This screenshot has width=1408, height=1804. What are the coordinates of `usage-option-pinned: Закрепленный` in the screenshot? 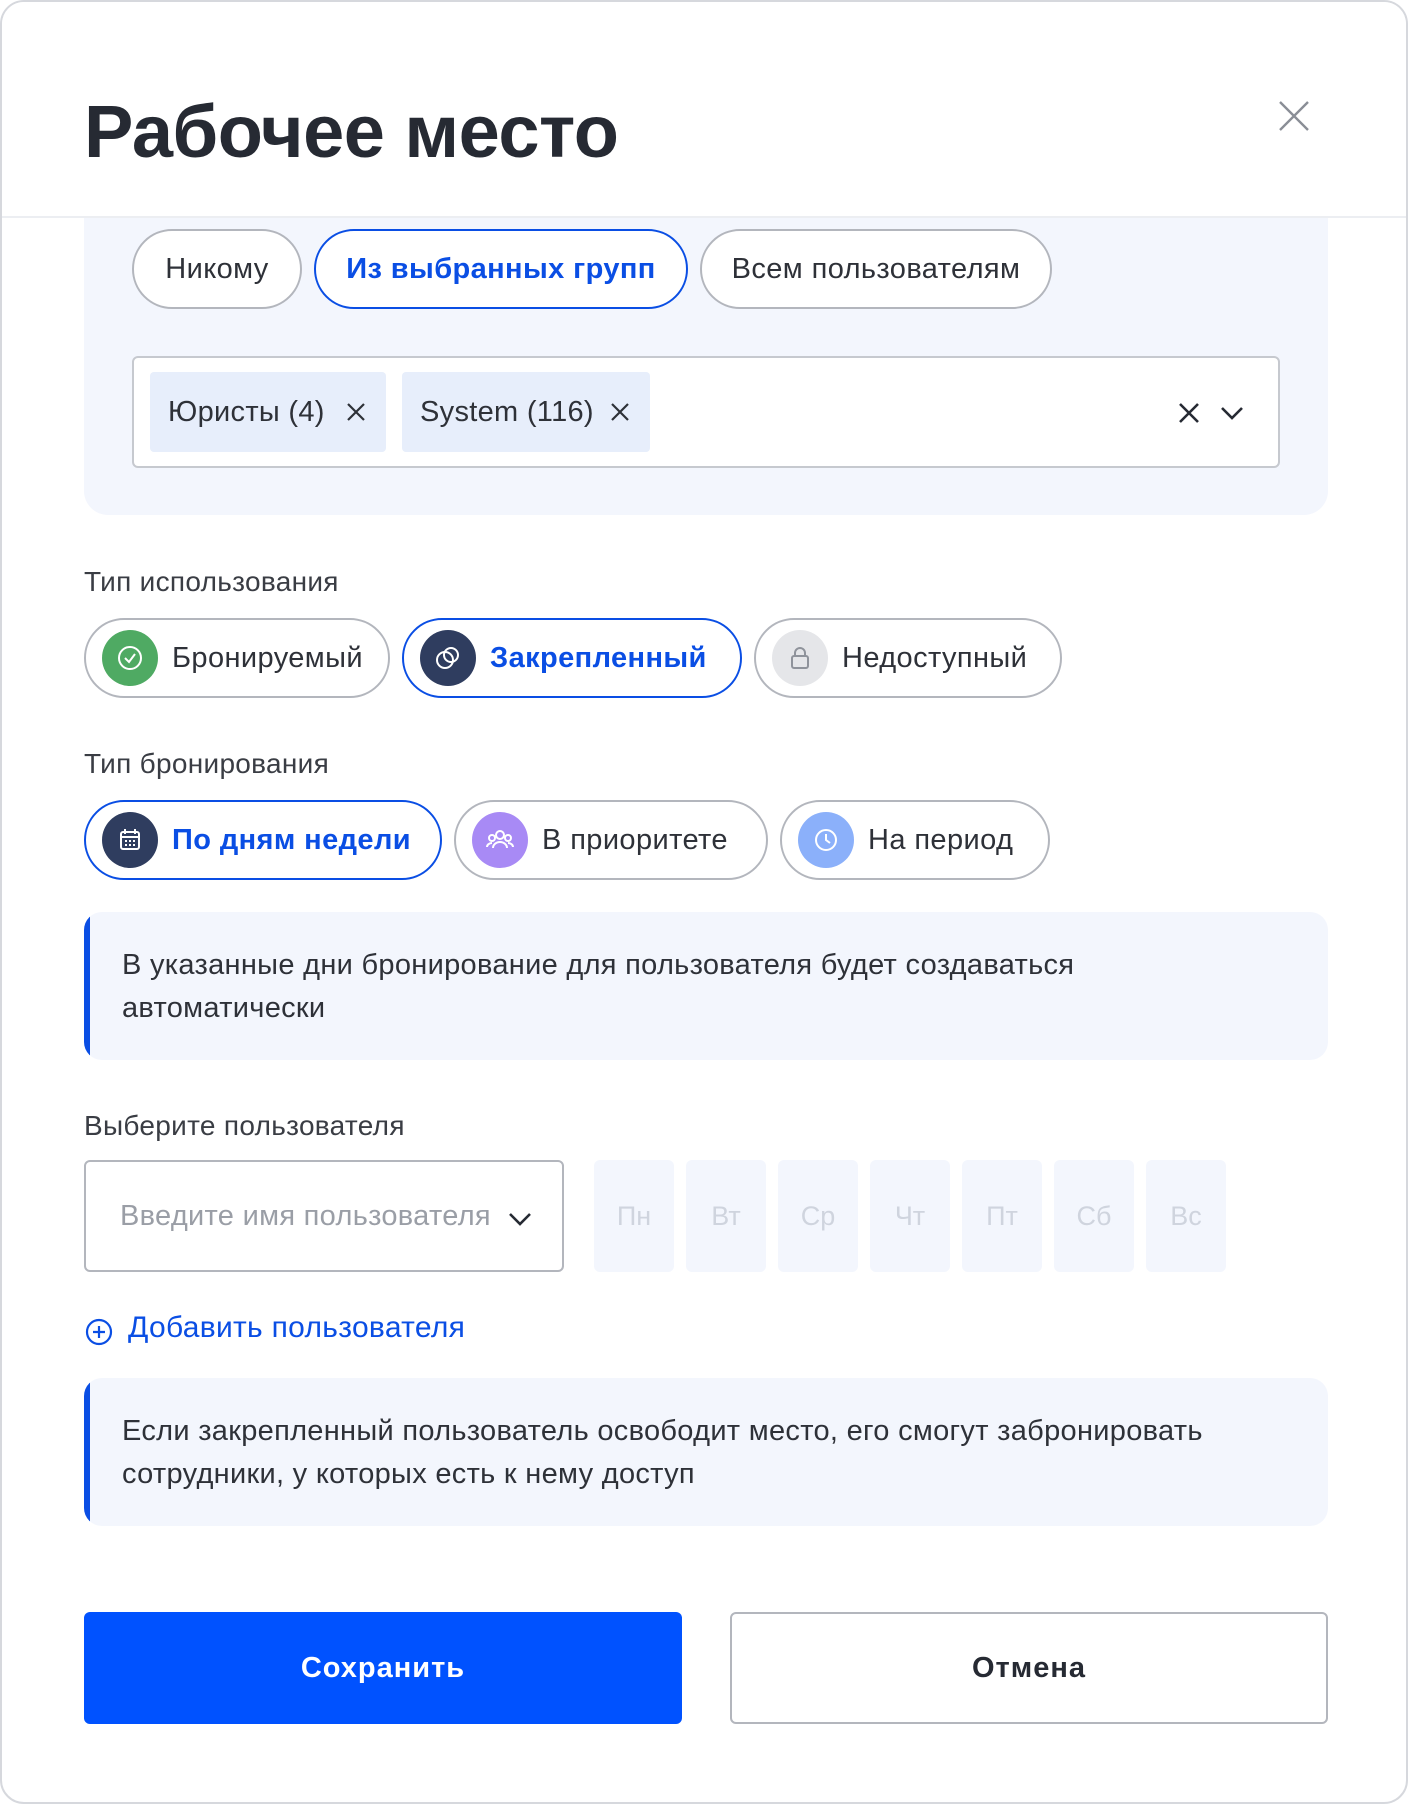 It's located at (572, 658).